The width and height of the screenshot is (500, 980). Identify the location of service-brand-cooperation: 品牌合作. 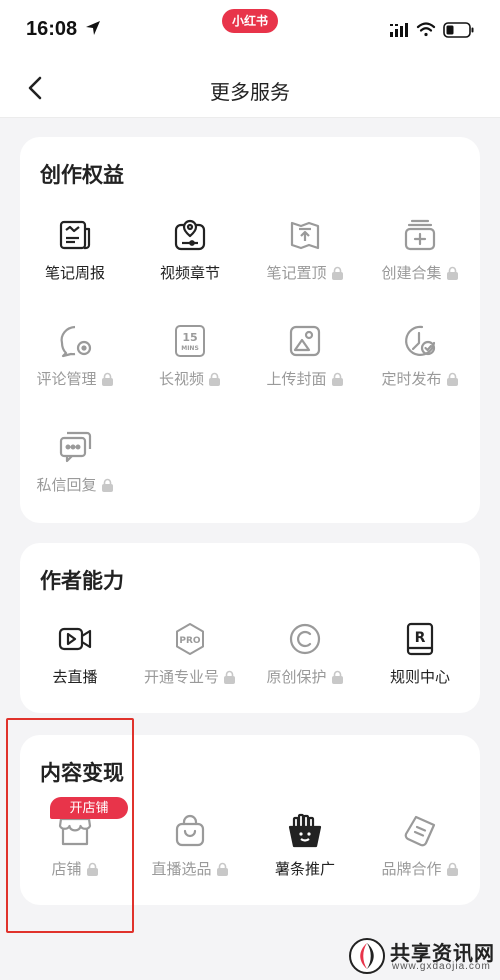
(420, 863).